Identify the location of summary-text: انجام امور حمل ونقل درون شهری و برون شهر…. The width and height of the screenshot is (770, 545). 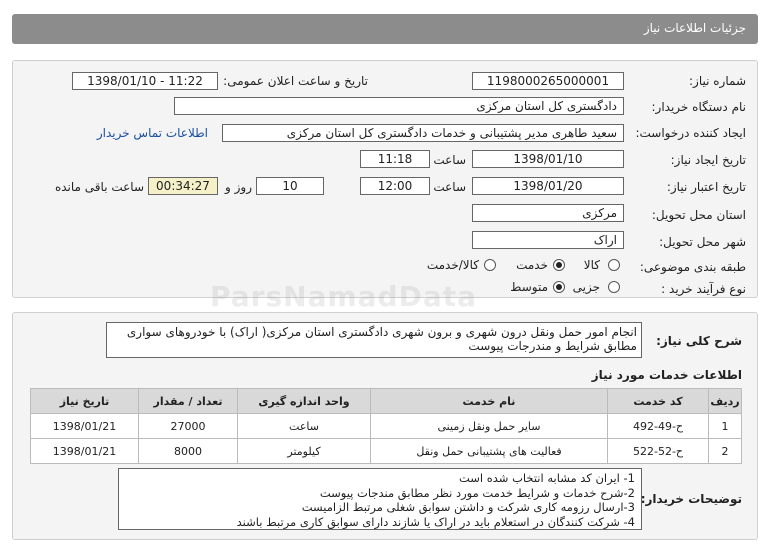
(374, 340).